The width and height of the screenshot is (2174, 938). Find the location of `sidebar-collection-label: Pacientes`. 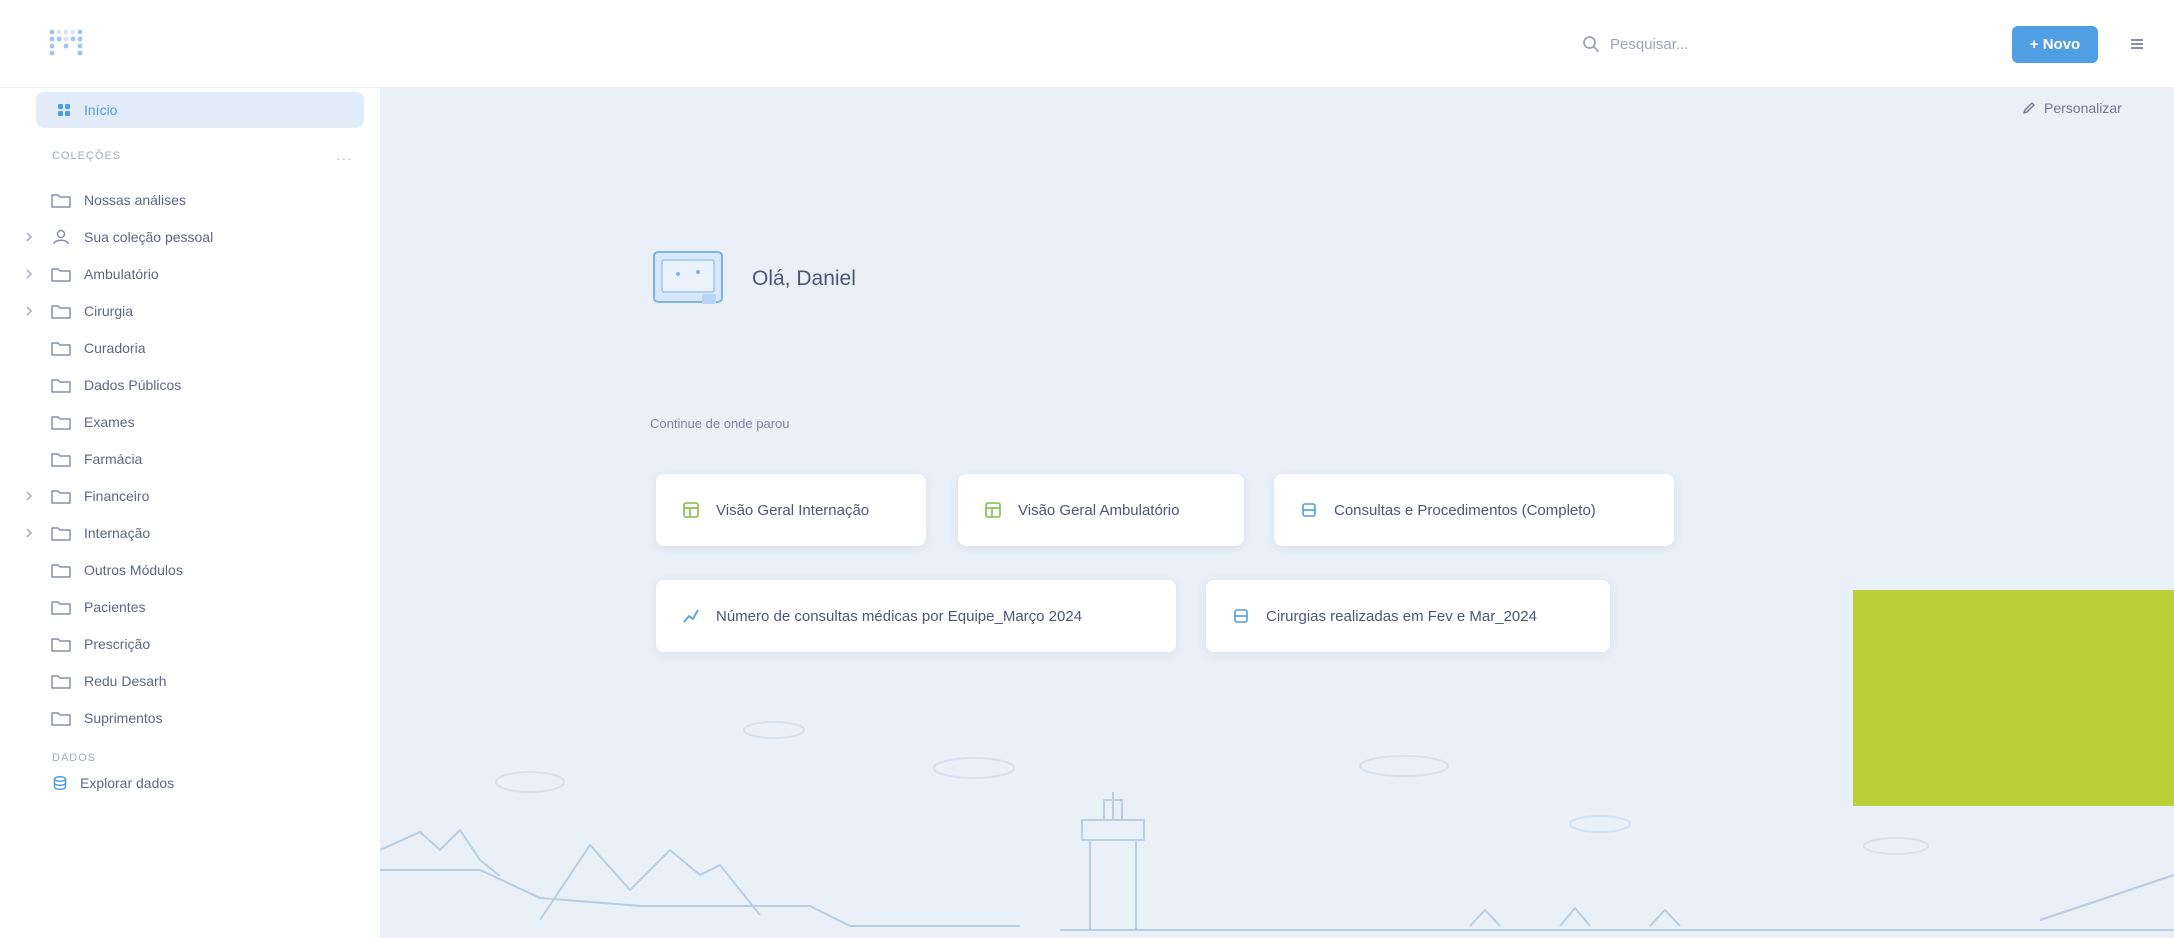

sidebar-collection-label: Pacientes is located at coordinates (115, 606).